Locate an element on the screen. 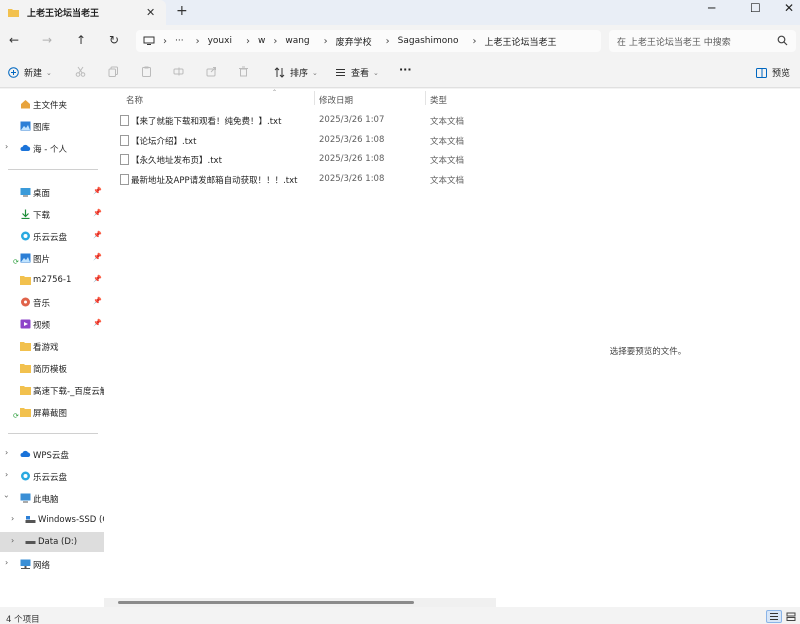 This screenshot has height=624, width=800. sort-button: 排序 ⌄ is located at coordinates (296, 72).